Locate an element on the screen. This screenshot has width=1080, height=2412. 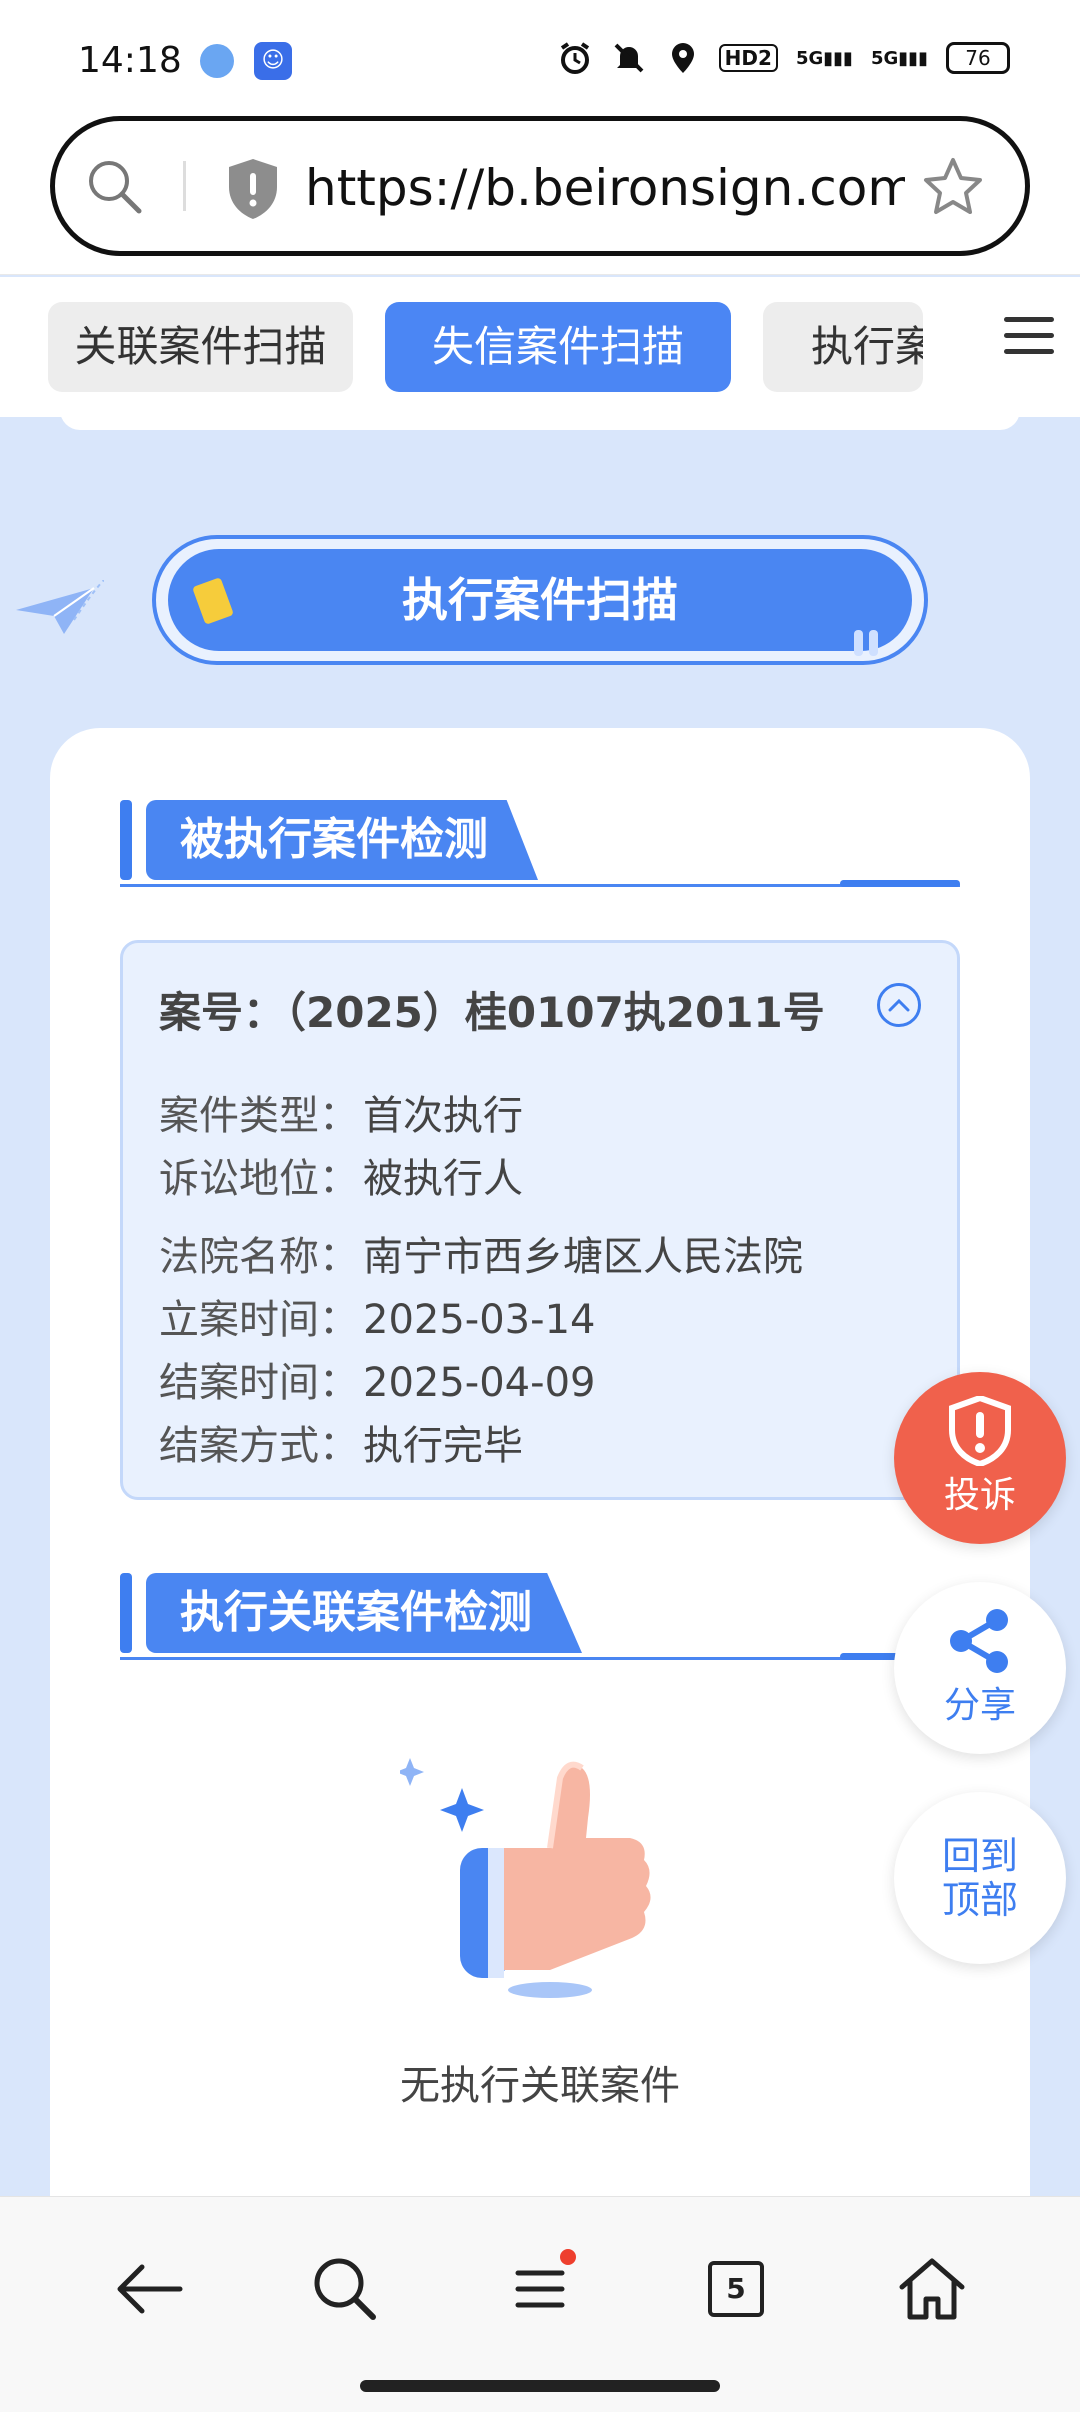
share-icon is located at coordinates (979, 1641).